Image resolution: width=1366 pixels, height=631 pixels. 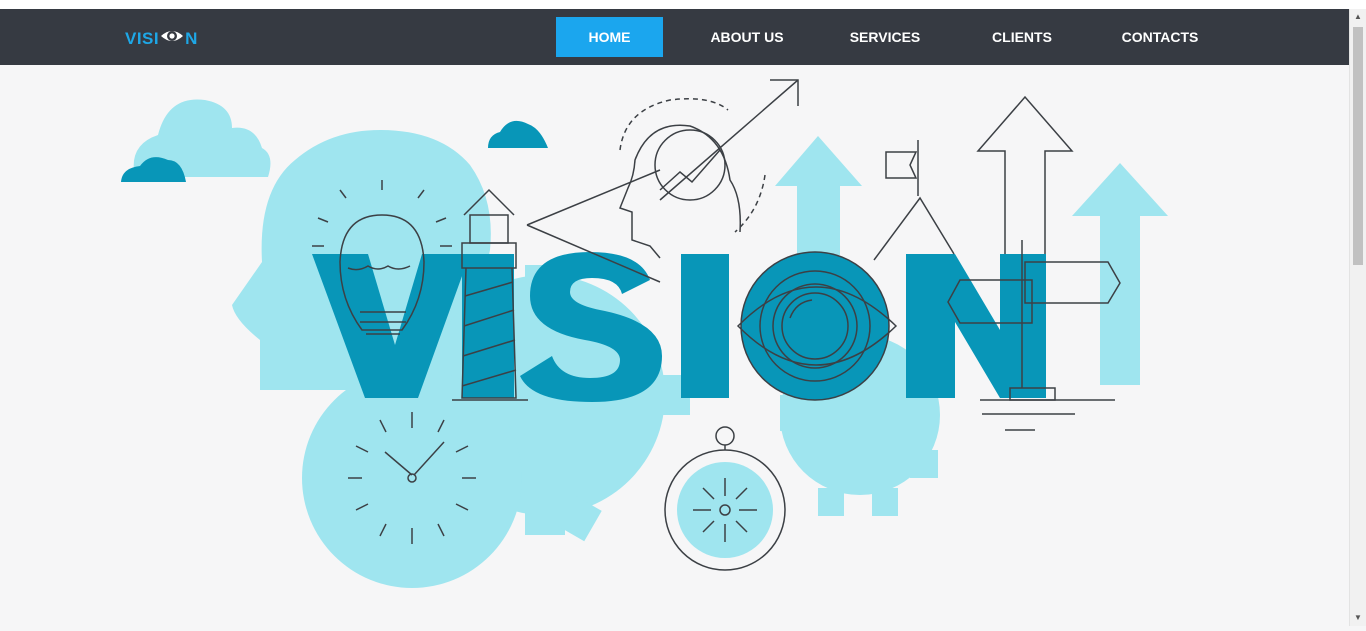 I want to click on scroll-down-arrow-icon: ▼, so click(x=1358, y=618).